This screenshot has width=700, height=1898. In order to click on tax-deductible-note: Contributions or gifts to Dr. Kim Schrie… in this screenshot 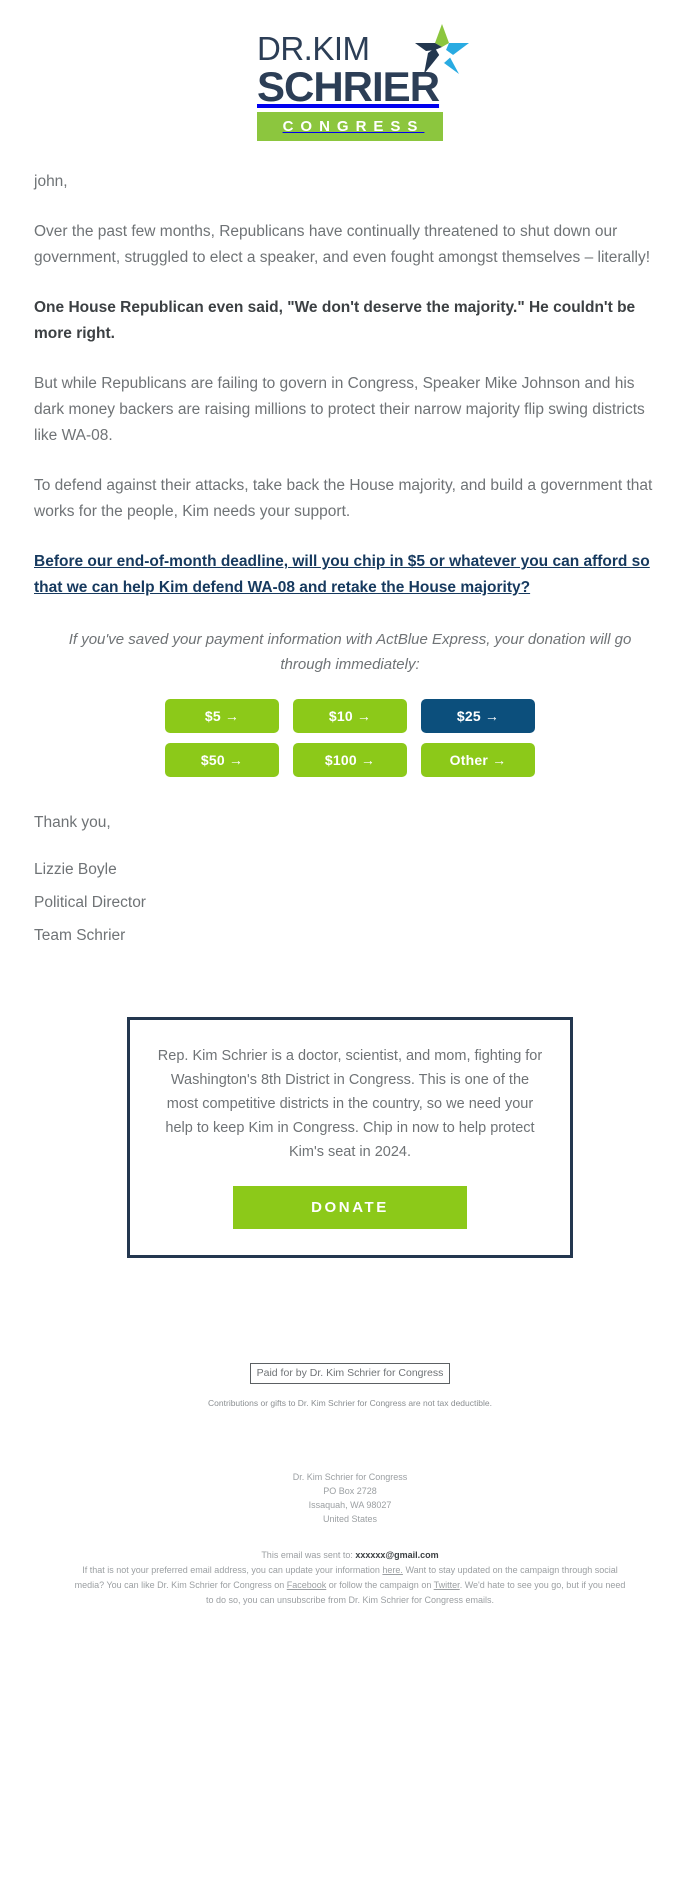, I will do `click(350, 1403)`.